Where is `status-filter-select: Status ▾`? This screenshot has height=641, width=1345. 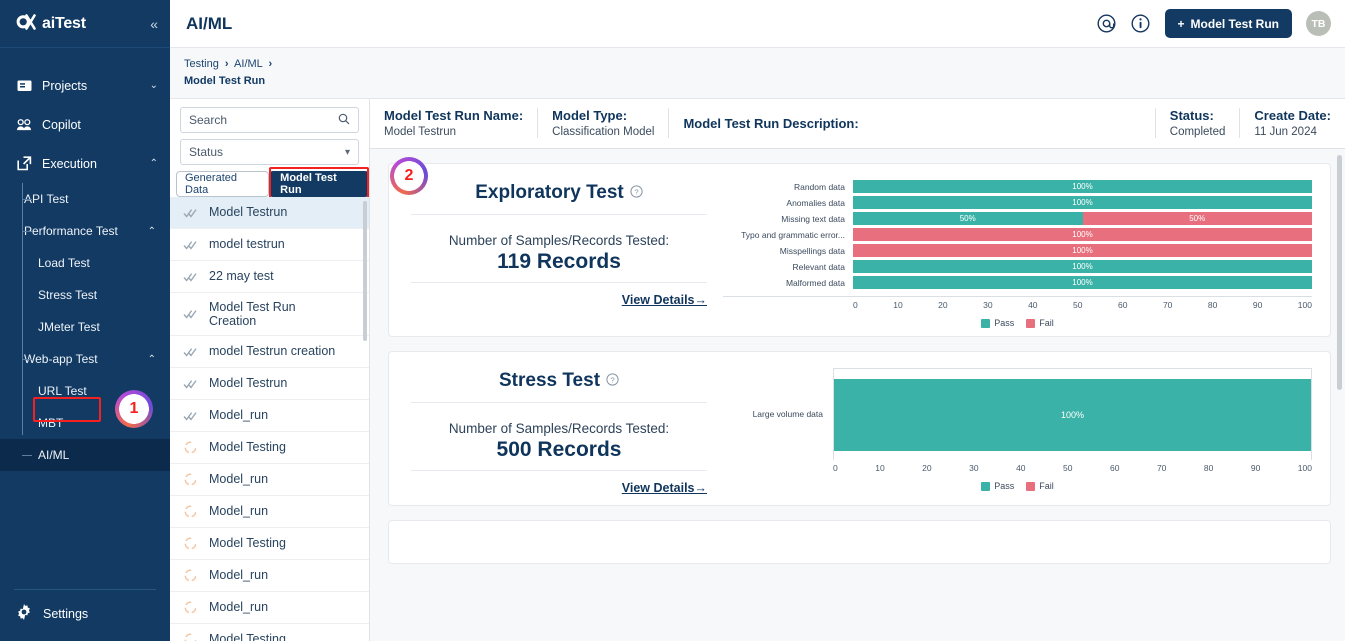 status-filter-select: Status ▾ is located at coordinates (269, 152).